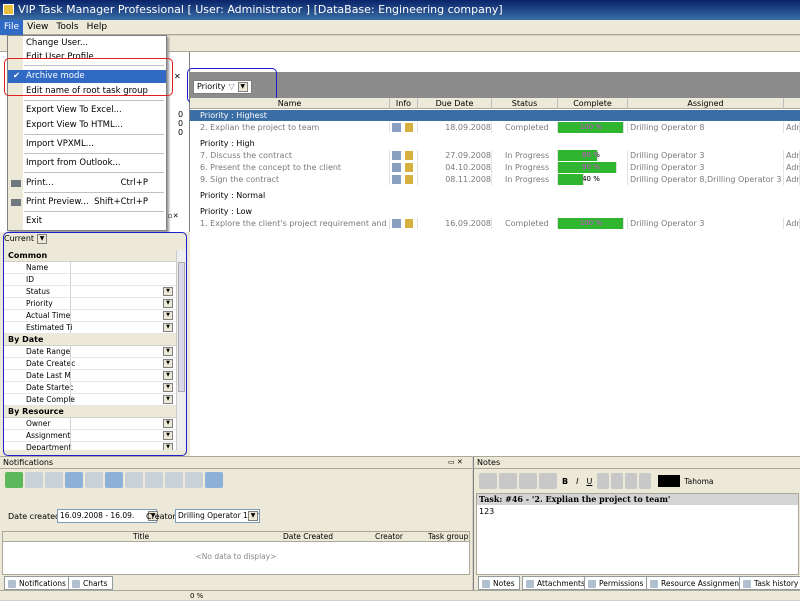 This screenshot has width=800, height=601. What do you see at coordinates (591, 167) in the screenshot?
I see `progress-label: 90 %` at bounding box center [591, 167].